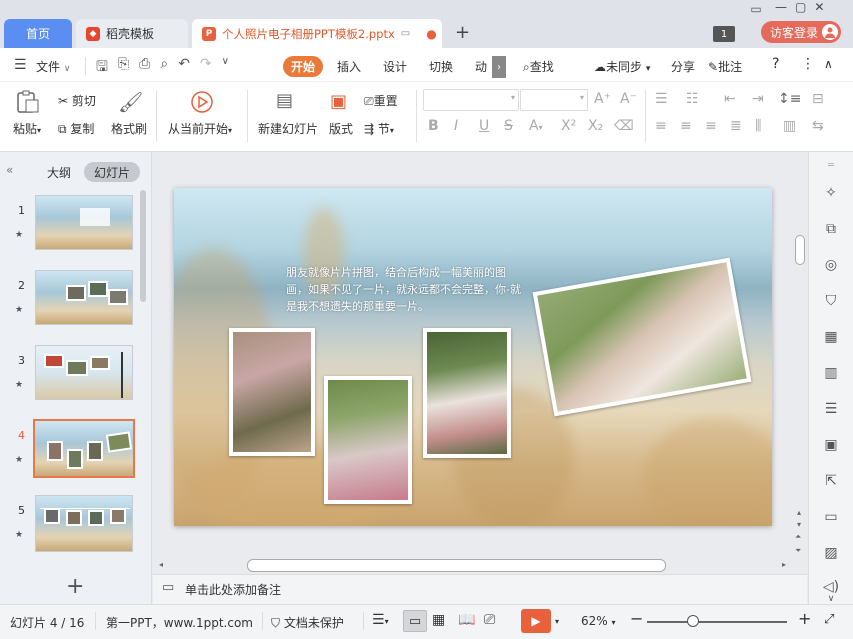 The height and width of the screenshot is (639, 853). Describe the element at coordinates (831, 265) in the screenshot. I see `shapes-icon: ◎` at that location.